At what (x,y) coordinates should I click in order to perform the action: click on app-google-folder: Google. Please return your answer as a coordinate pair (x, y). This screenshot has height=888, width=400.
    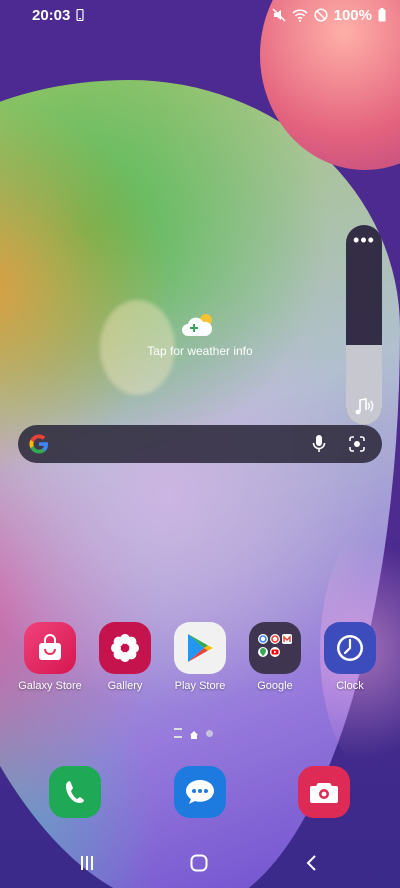
    Looking at the image, I should click on (275, 657).